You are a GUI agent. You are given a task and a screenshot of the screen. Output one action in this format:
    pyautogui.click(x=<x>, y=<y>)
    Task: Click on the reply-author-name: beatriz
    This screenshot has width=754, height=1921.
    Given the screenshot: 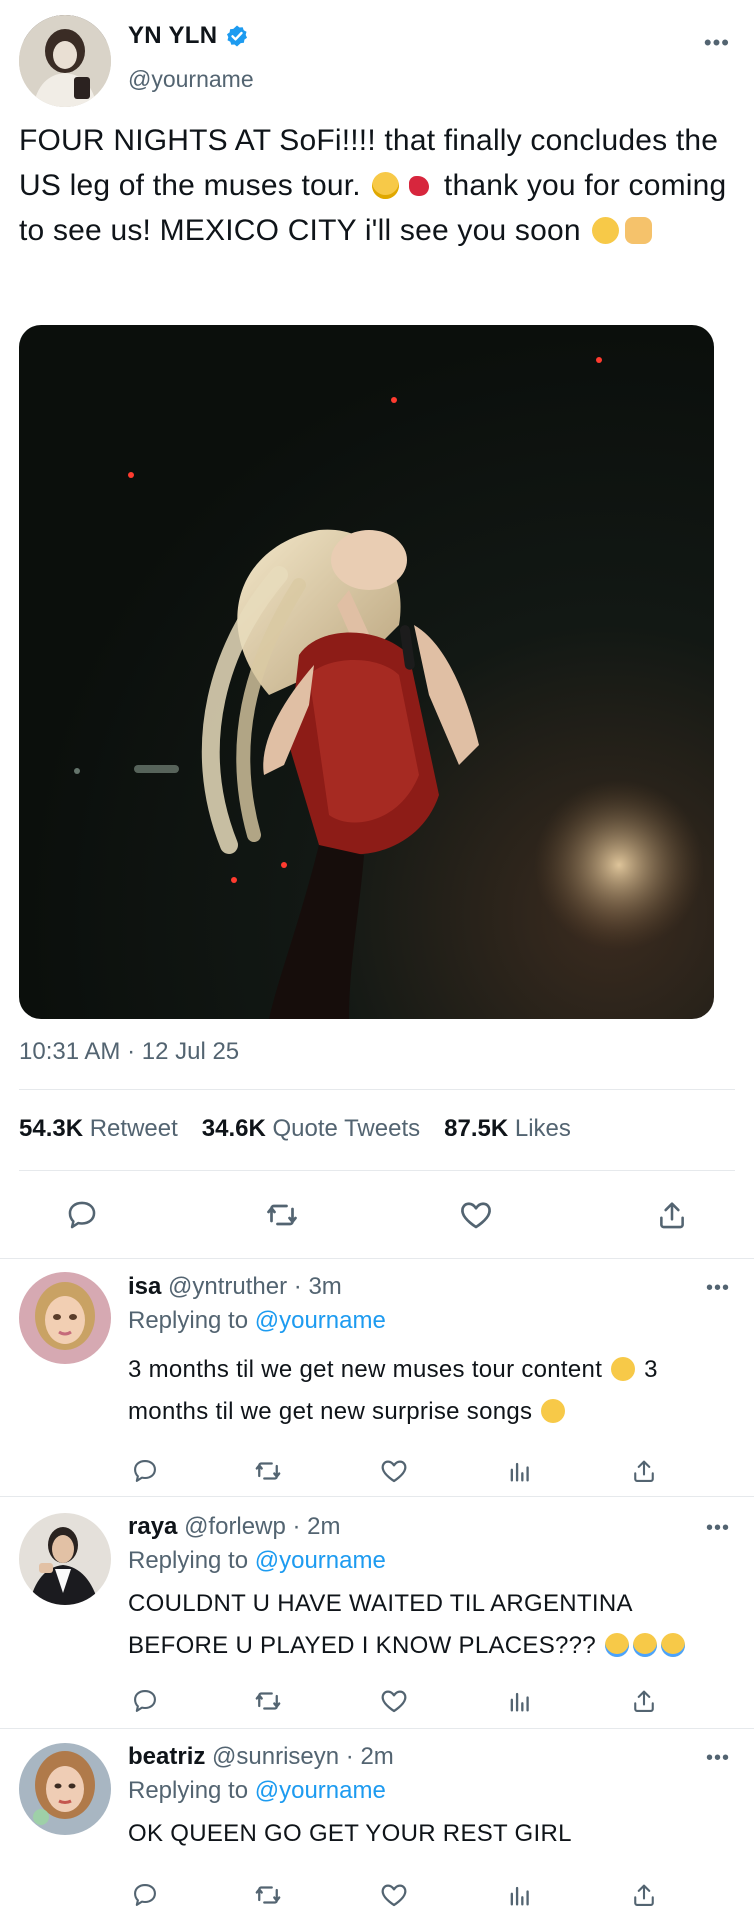 What is the action you would take?
    pyautogui.click(x=166, y=1756)
    